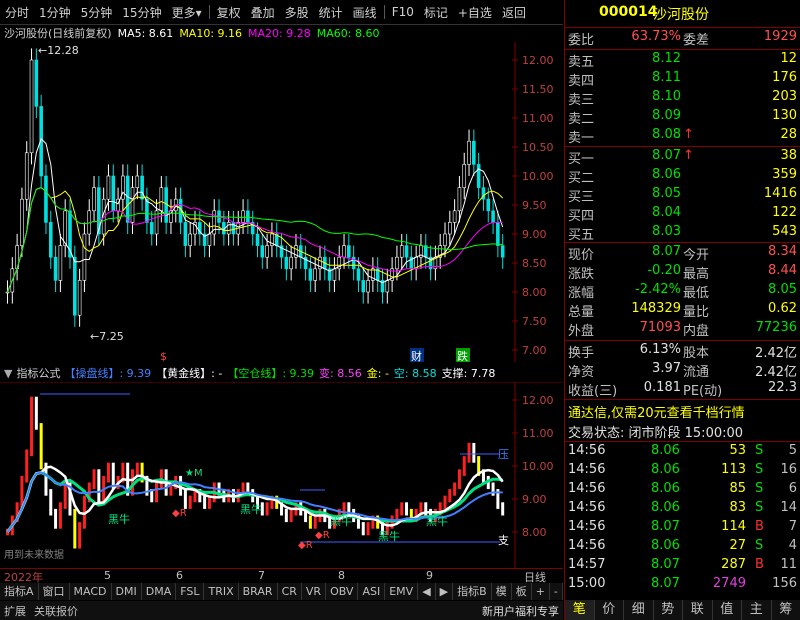 This screenshot has height=620, width=800. I want to click on stat-value: 0.62, so click(782, 308).